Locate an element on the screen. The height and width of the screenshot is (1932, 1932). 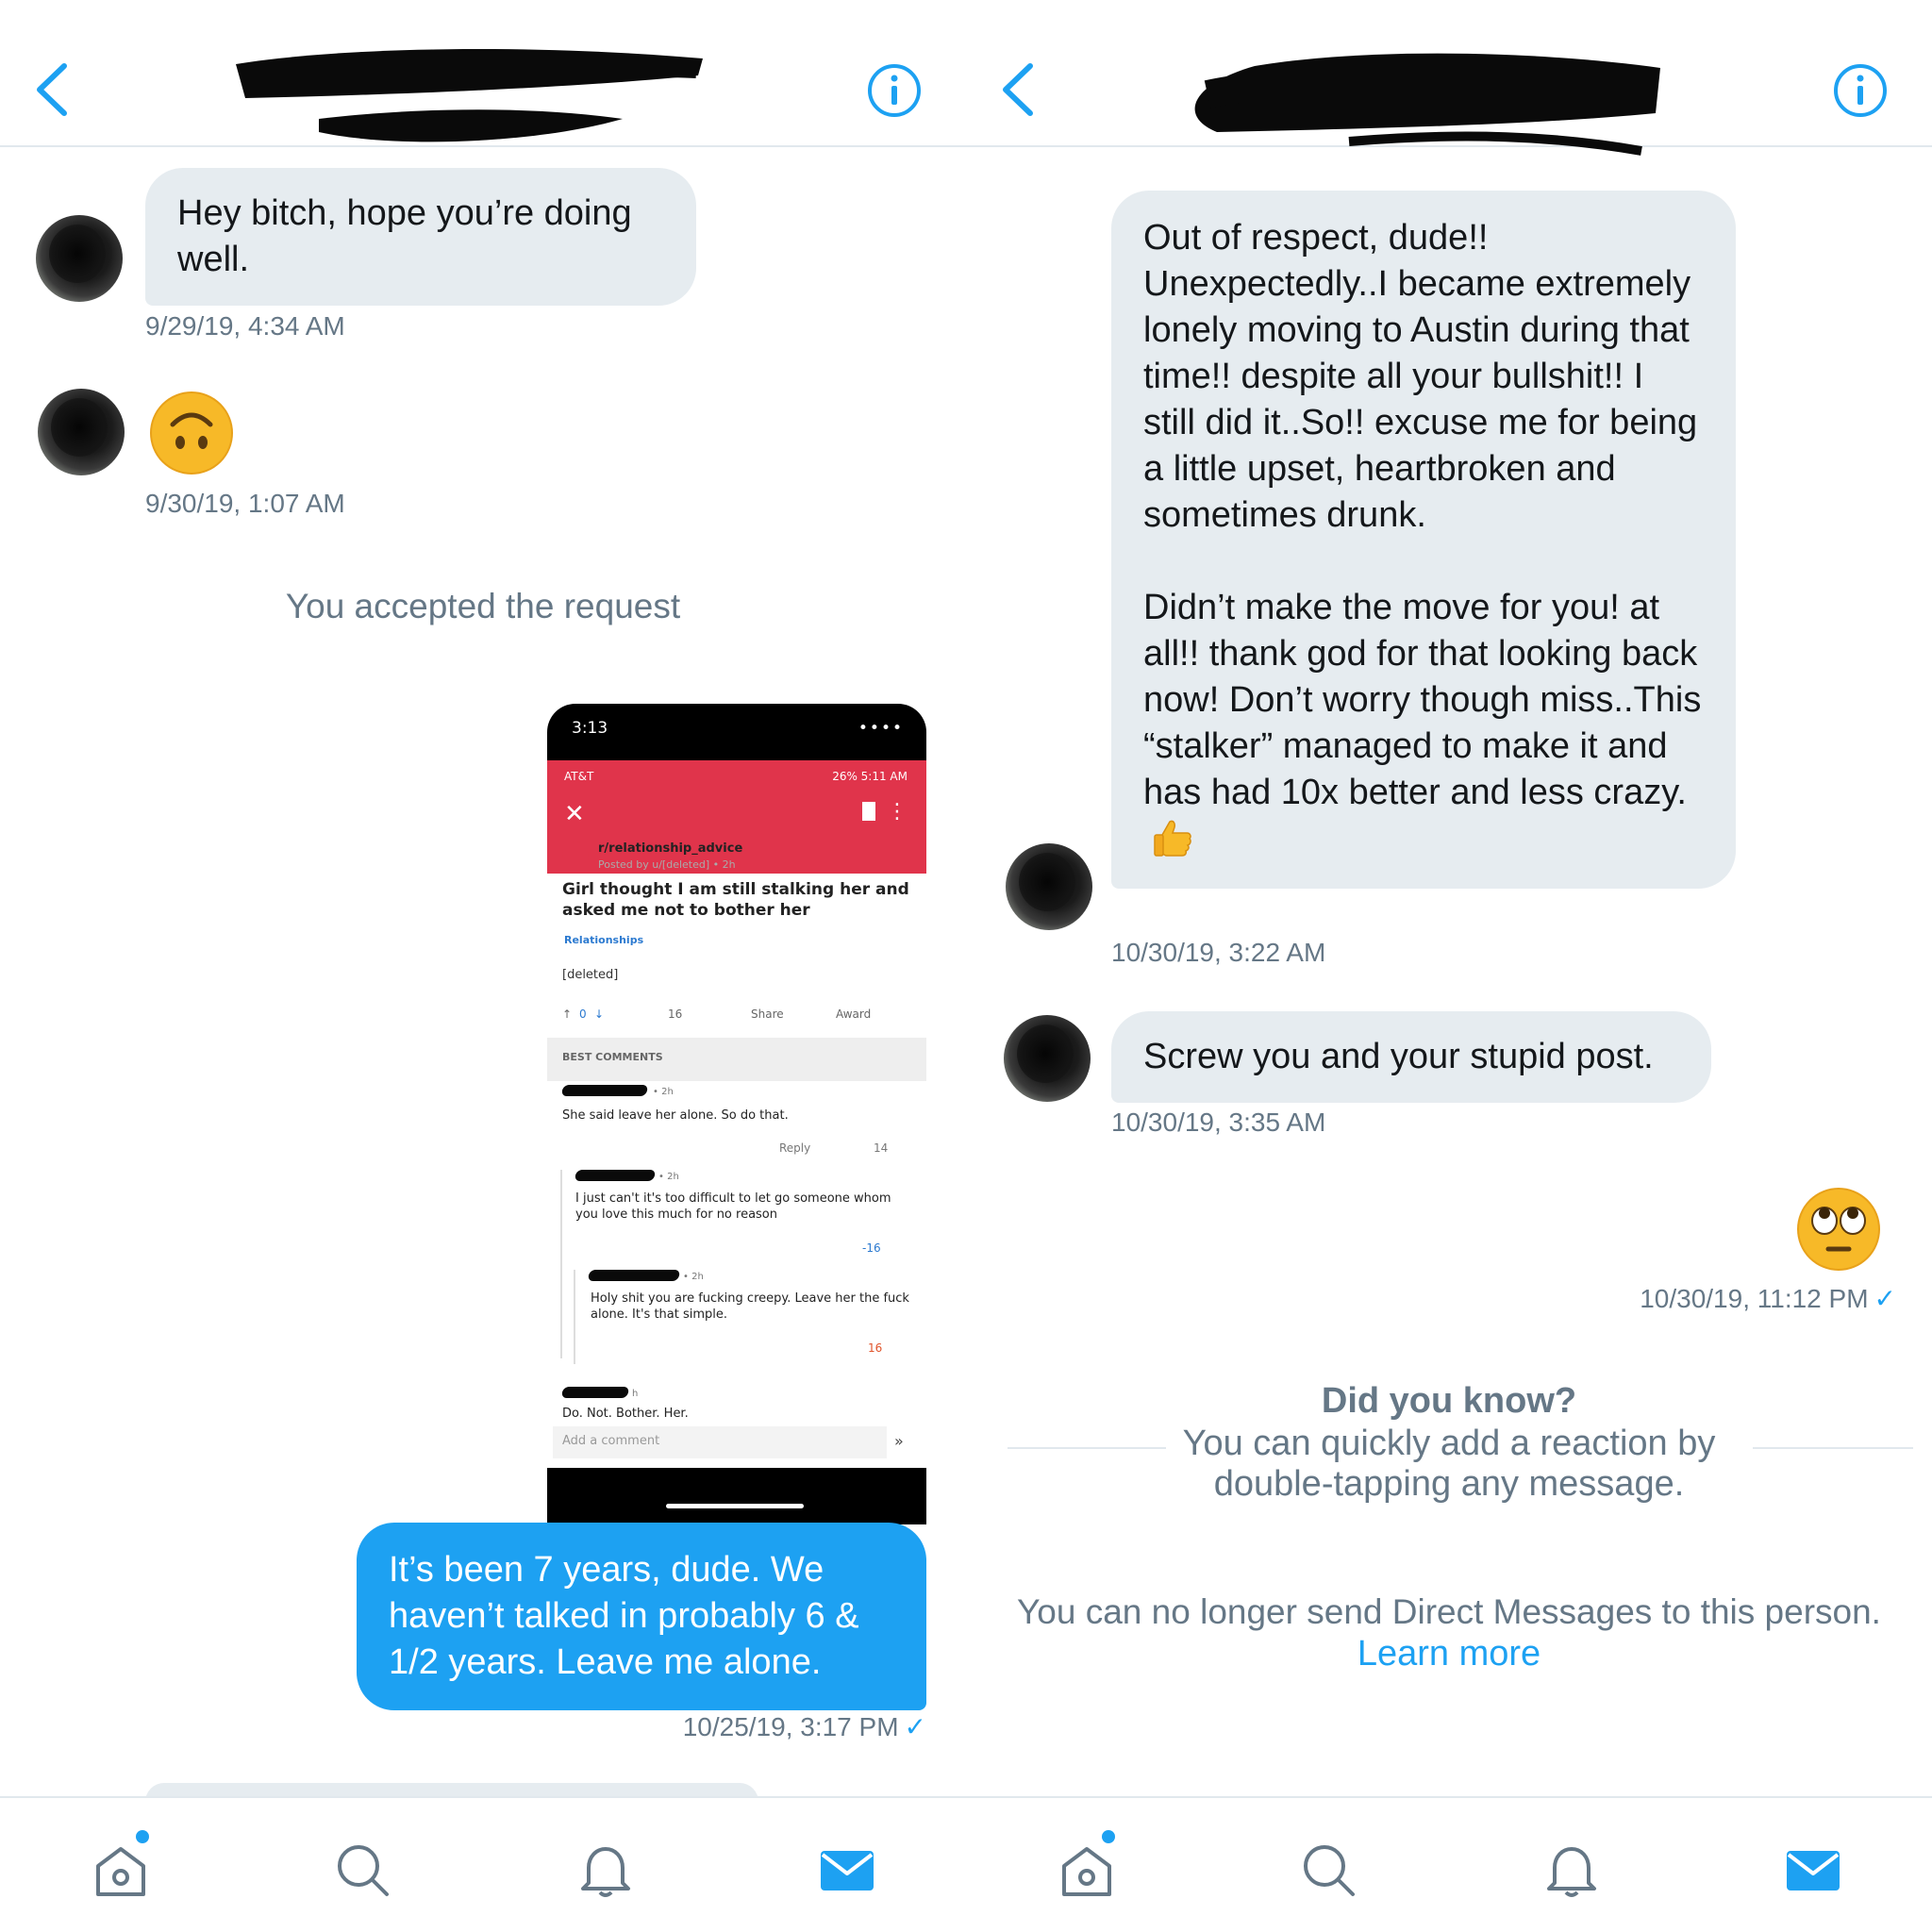
comment-score: 16 is located at coordinates (876, 1348).